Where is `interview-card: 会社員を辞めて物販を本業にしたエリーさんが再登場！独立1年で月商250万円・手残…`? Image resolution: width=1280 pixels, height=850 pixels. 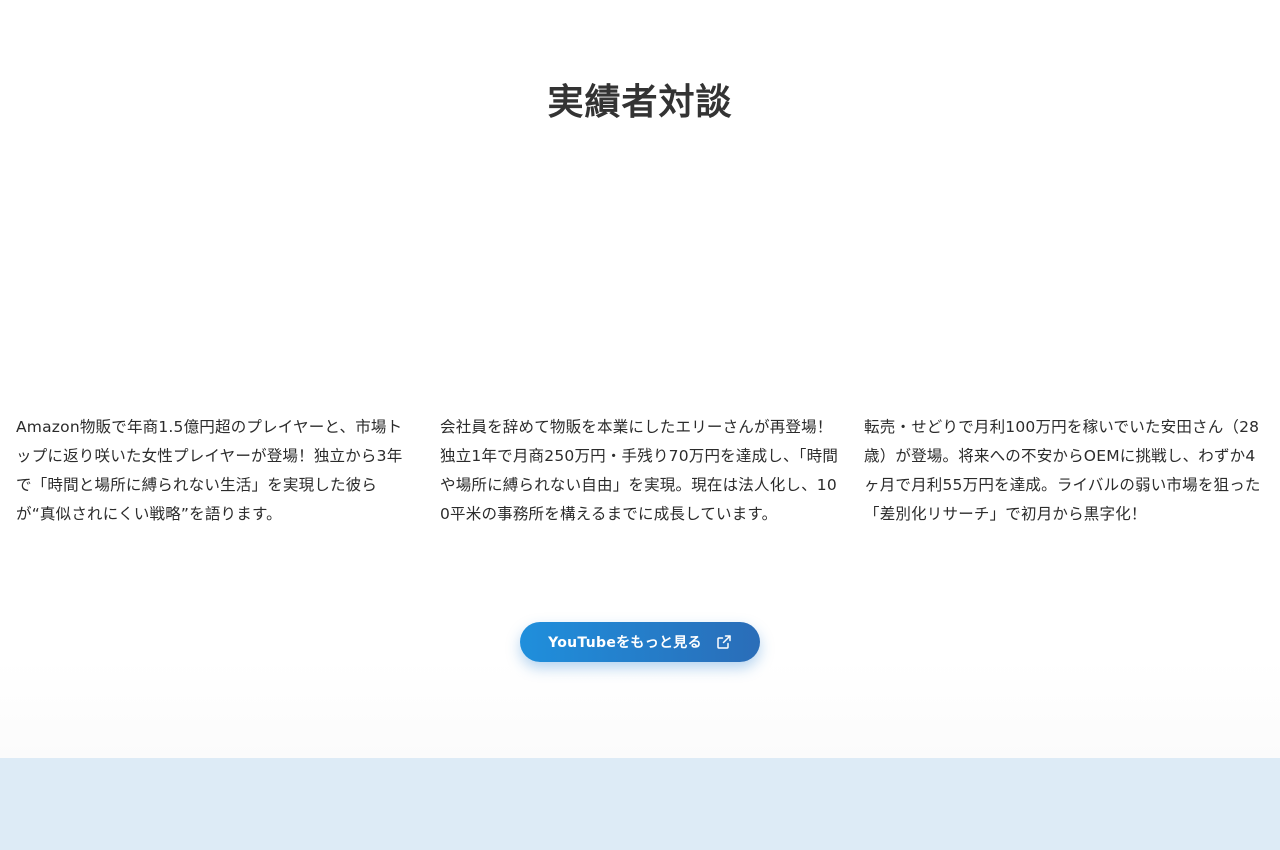
interview-card: 会社員を辞めて物販を本業にしたエリーさんが再登場！独立1年で月商250万円・手残… is located at coordinates (640, 344).